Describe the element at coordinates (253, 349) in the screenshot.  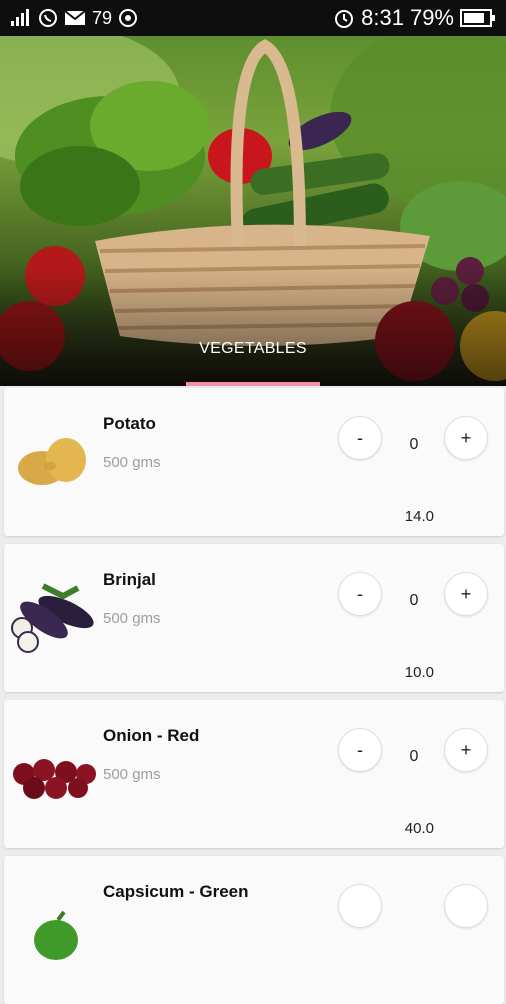
I see `tab-vegetables: VEGETABLES` at that location.